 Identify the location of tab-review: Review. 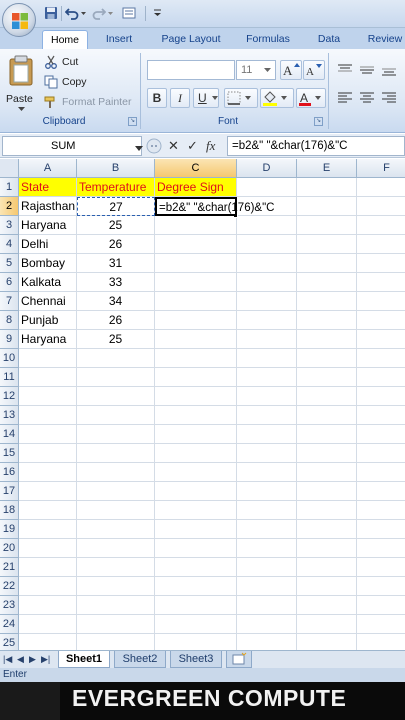
(383, 39).